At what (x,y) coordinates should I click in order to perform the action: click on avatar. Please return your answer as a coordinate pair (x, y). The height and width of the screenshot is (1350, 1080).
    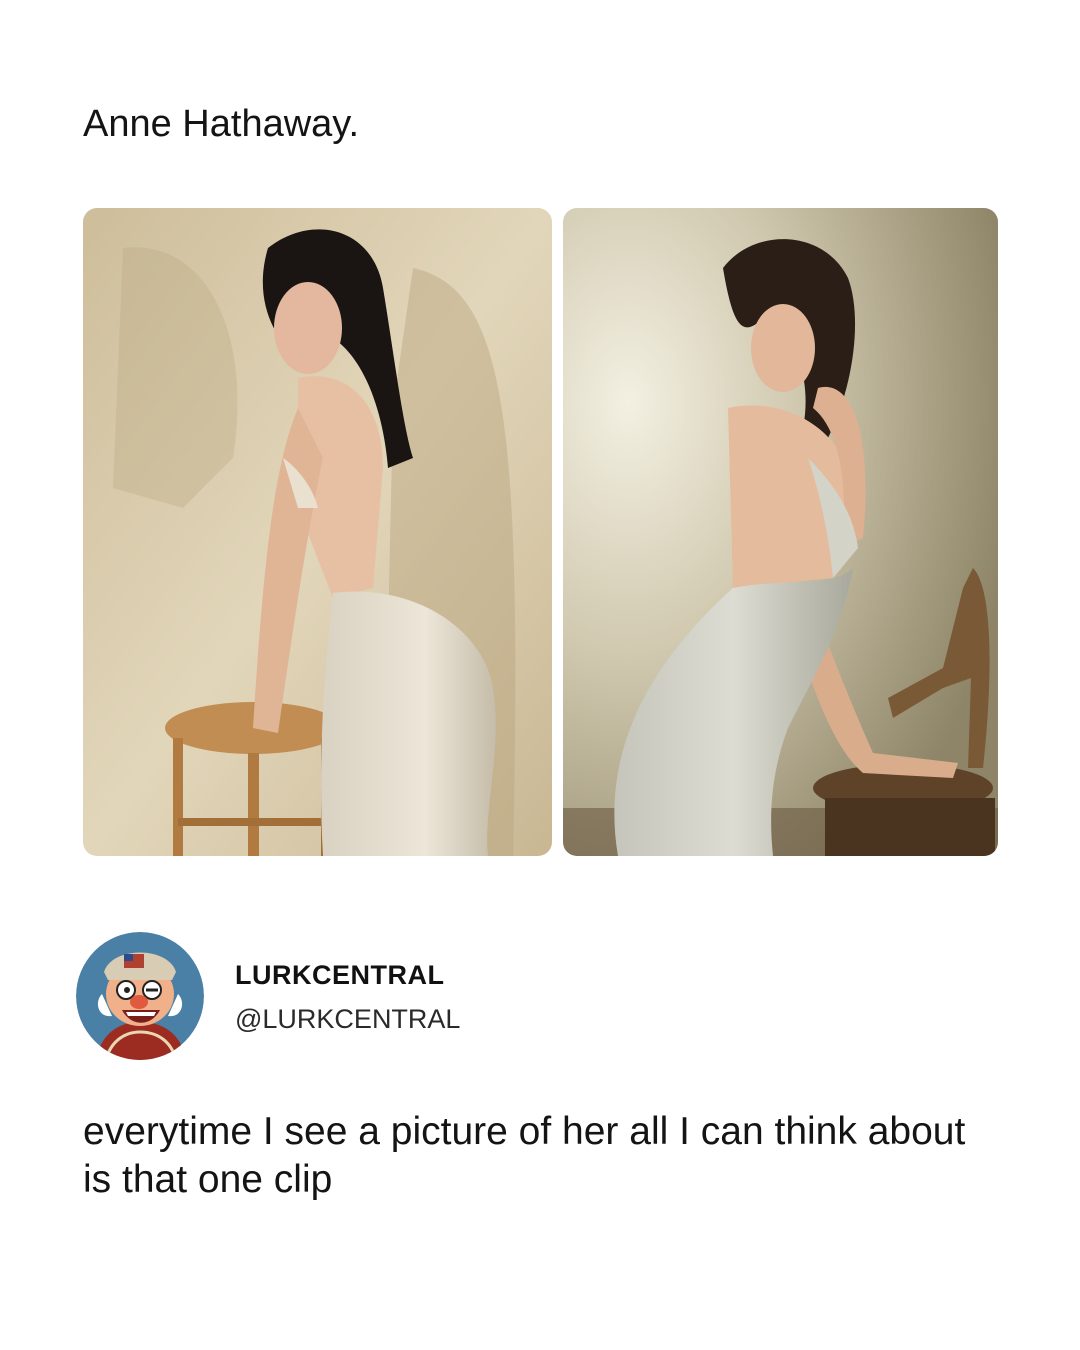
    Looking at the image, I should click on (140, 996).